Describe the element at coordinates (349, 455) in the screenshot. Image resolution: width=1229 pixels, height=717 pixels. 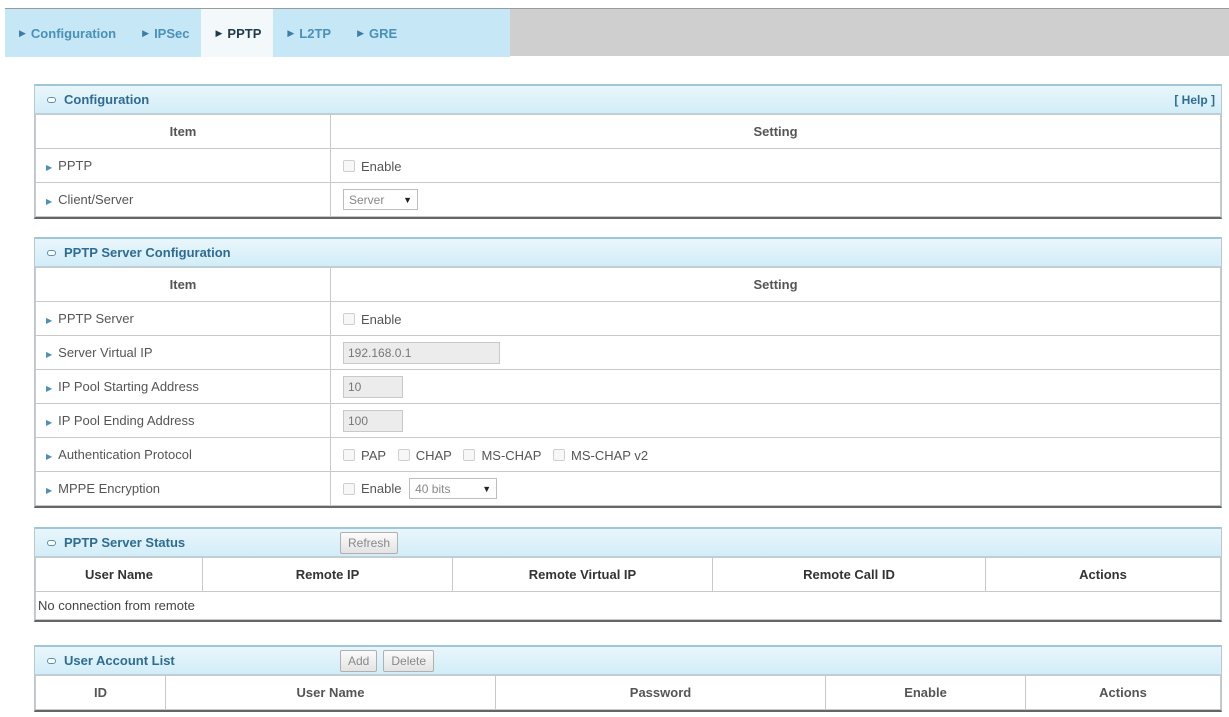
I see `pap-checkbox` at that location.